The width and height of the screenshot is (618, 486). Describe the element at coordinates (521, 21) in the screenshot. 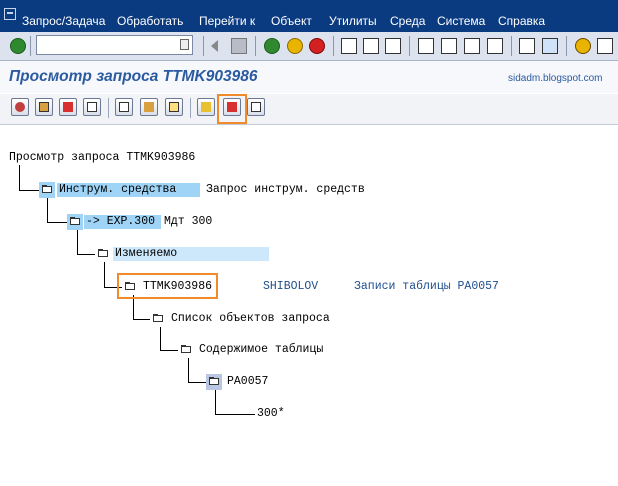

I see `menu-help: Справка` at that location.